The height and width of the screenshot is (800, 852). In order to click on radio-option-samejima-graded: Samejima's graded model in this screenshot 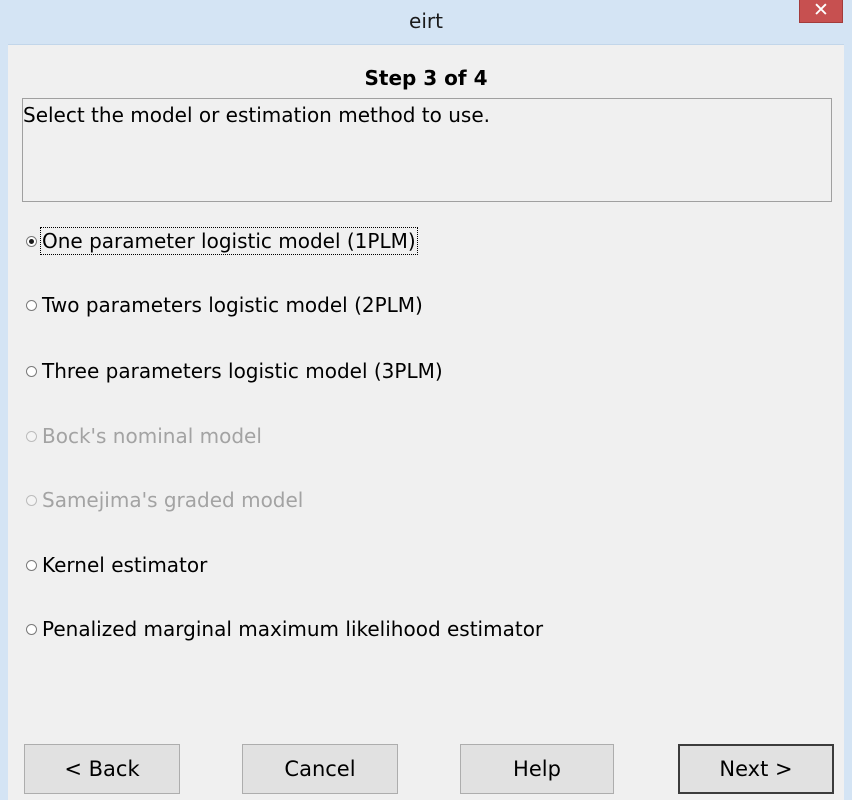, I will do `click(164, 500)`.